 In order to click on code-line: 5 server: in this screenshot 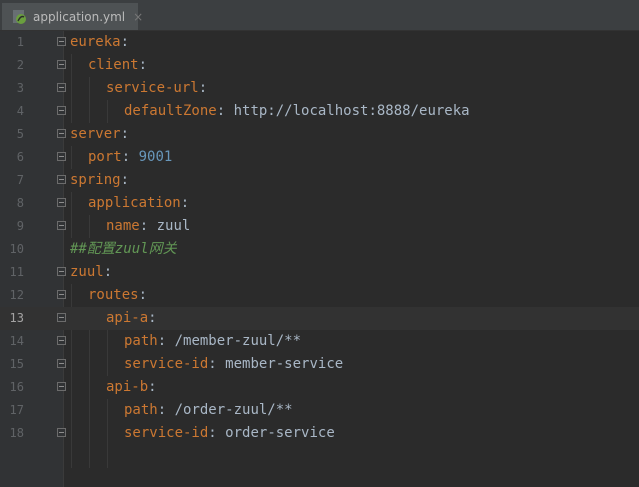, I will do `click(319, 134)`.